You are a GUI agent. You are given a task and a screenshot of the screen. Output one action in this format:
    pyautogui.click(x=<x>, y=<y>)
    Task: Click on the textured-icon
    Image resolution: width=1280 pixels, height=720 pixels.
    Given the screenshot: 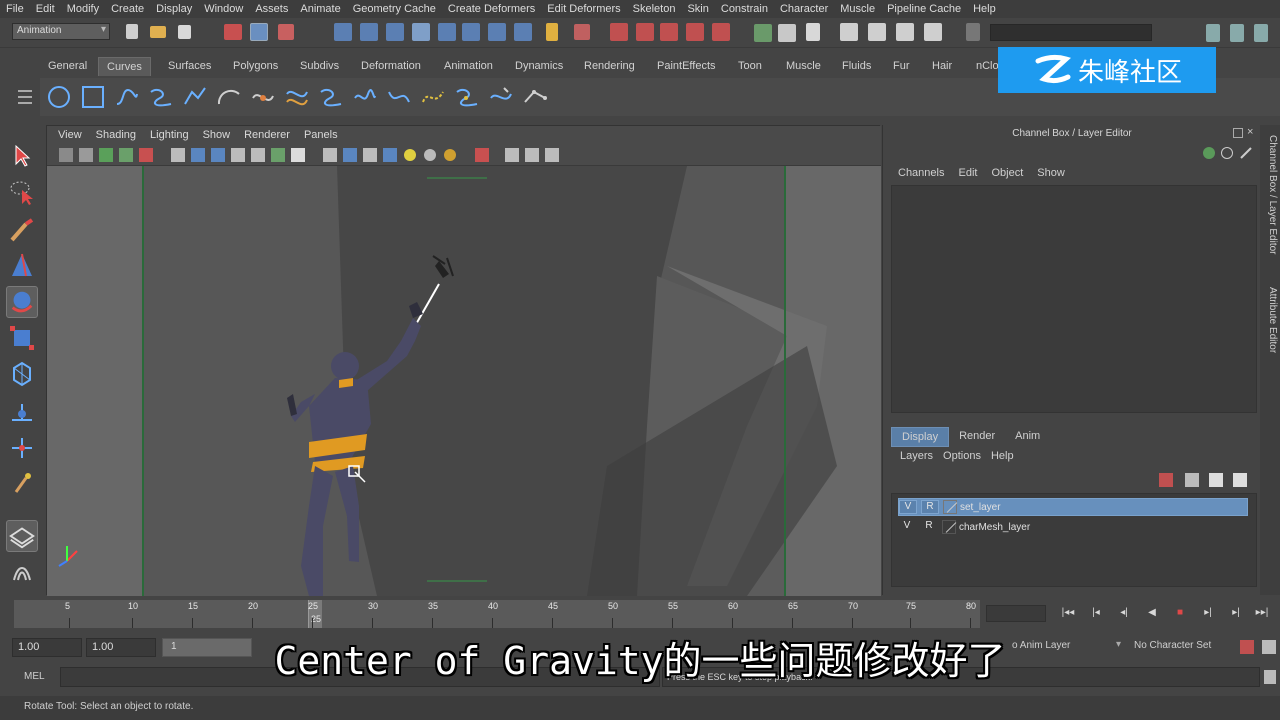 What is the action you would take?
    pyautogui.click(x=390, y=155)
    